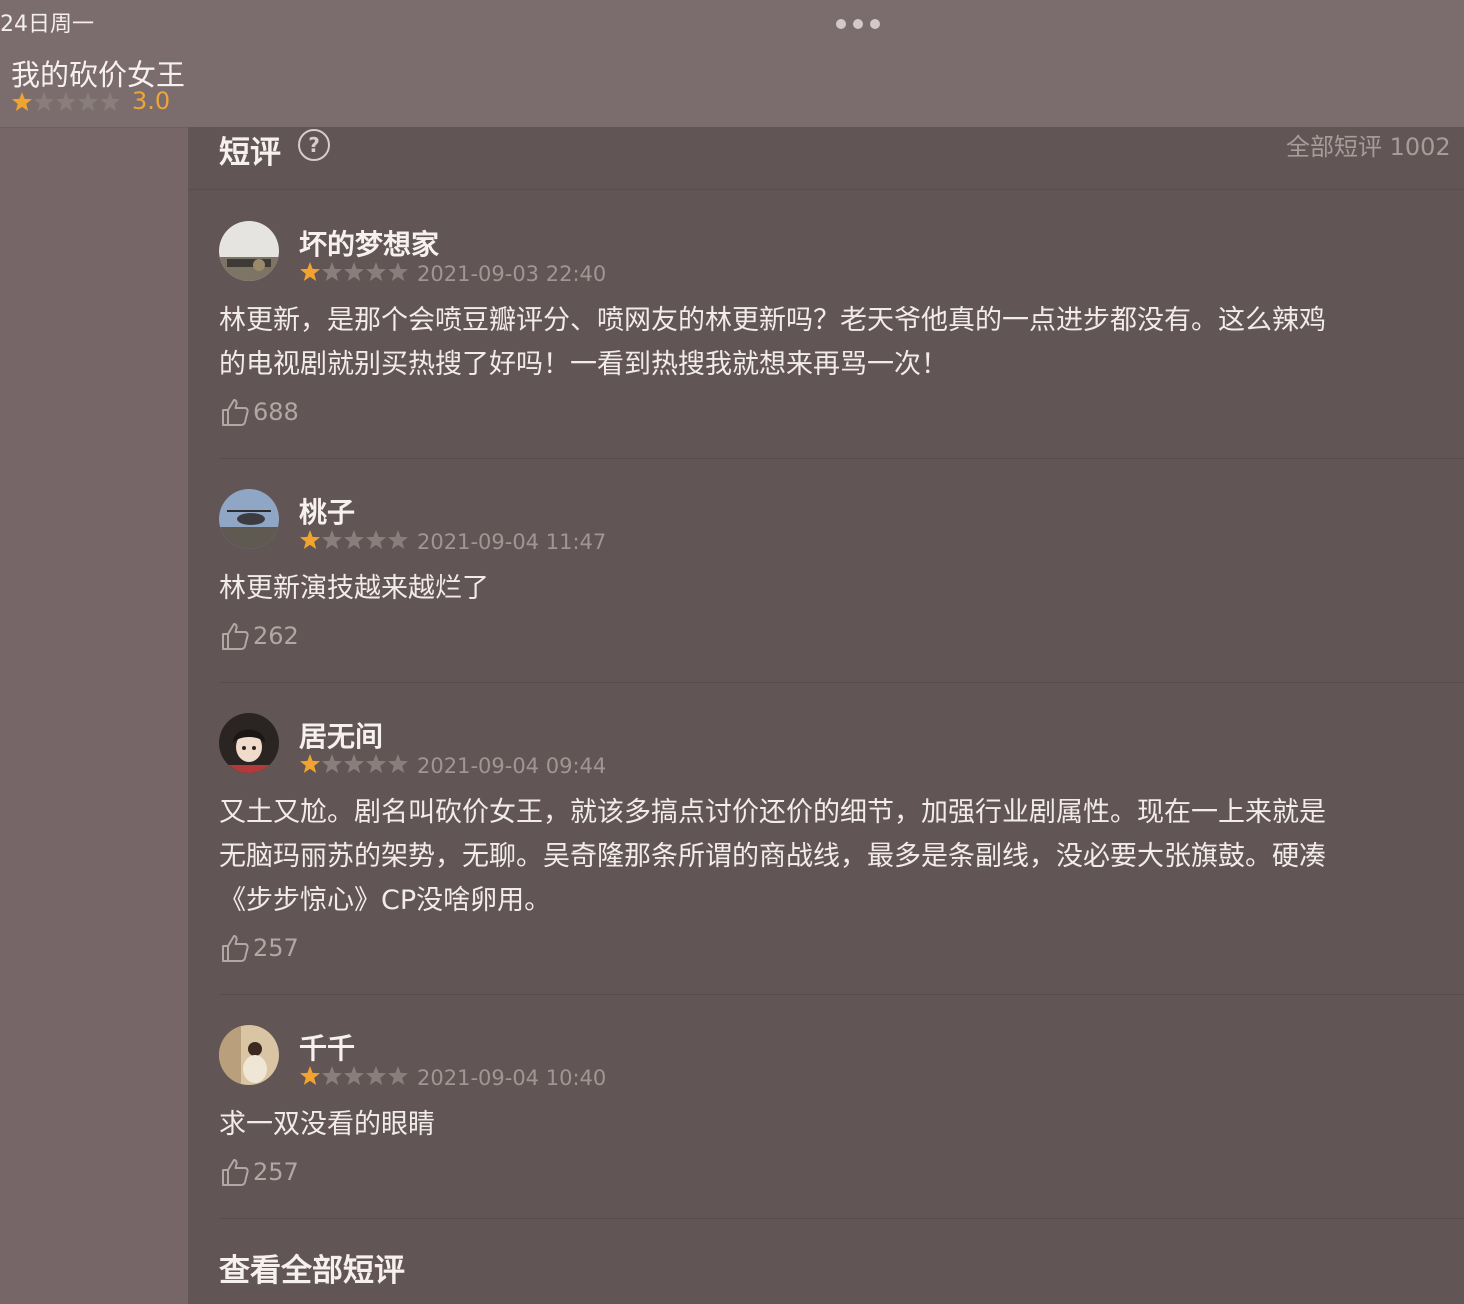  I want to click on header-star-rating, so click(66, 102).